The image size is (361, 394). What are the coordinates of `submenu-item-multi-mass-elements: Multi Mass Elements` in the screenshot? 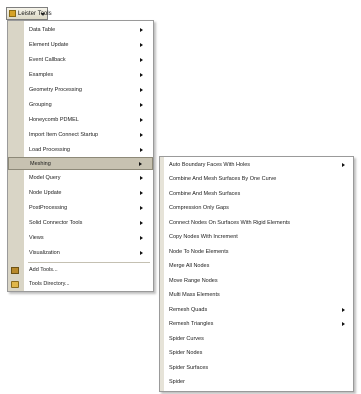 It's located at (256, 295).